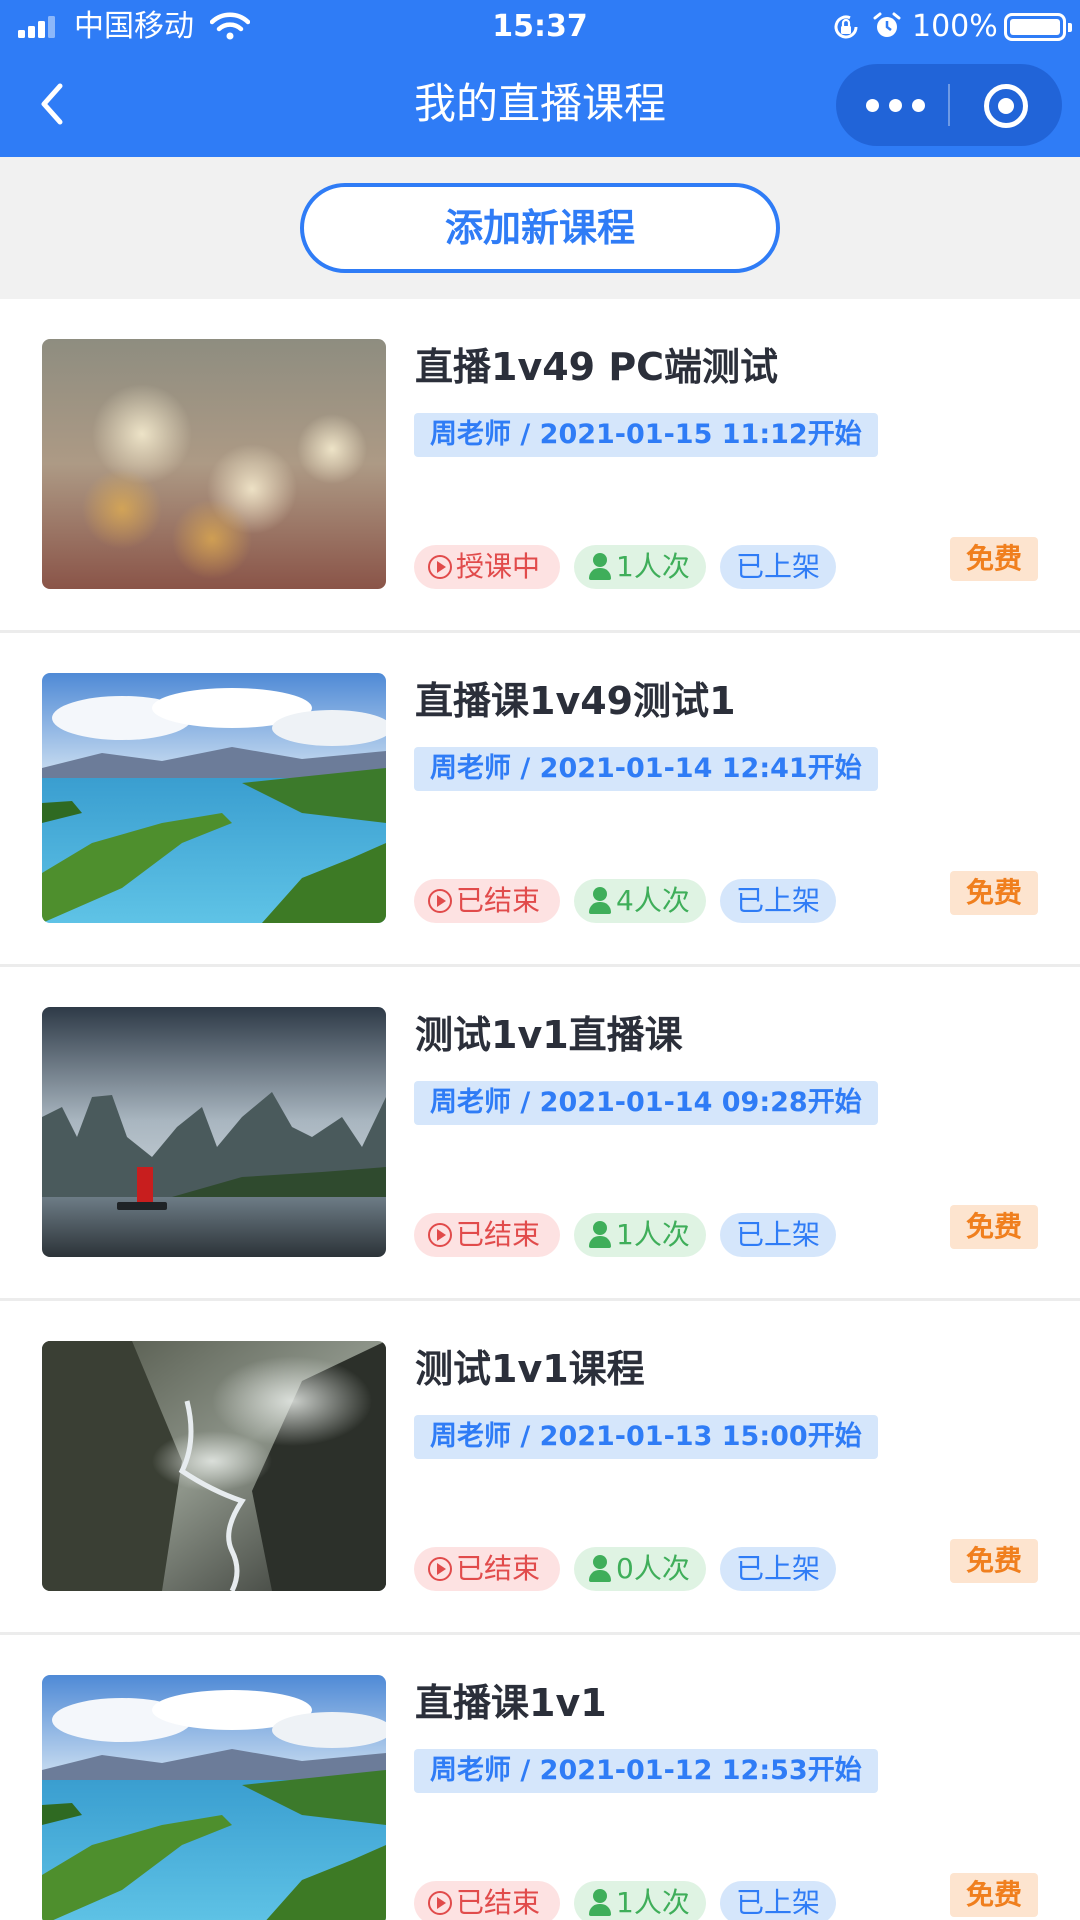  What do you see at coordinates (646, 1437) in the screenshot?
I see `course-meta: 周老师 / 2021-01-13 15:00开始` at bounding box center [646, 1437].